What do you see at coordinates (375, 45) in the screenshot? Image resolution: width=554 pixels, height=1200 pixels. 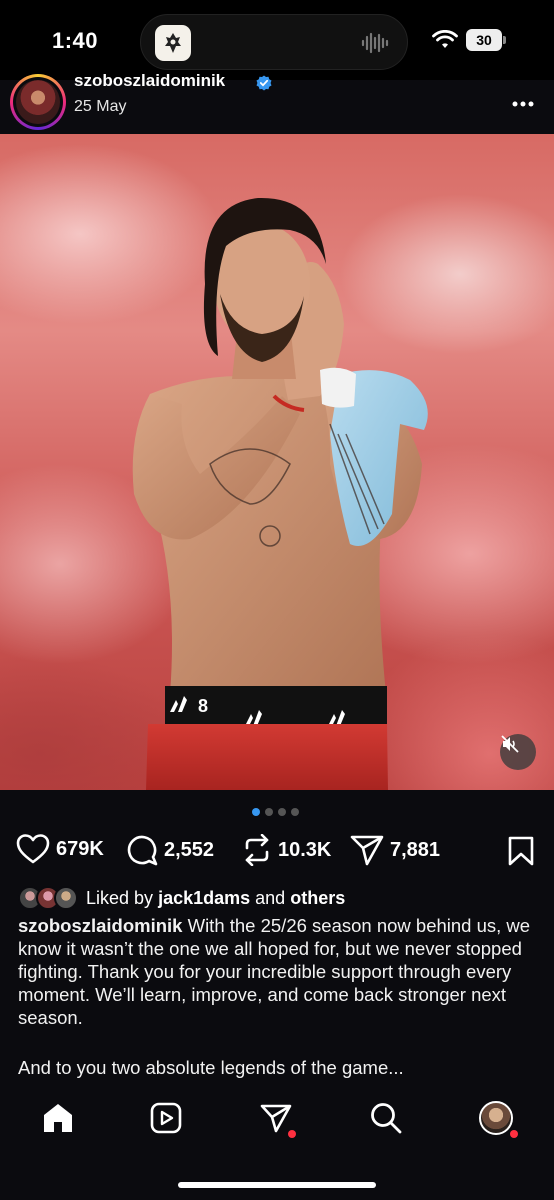 I see `audio-wave-icon` at bounding box center [375, 45].